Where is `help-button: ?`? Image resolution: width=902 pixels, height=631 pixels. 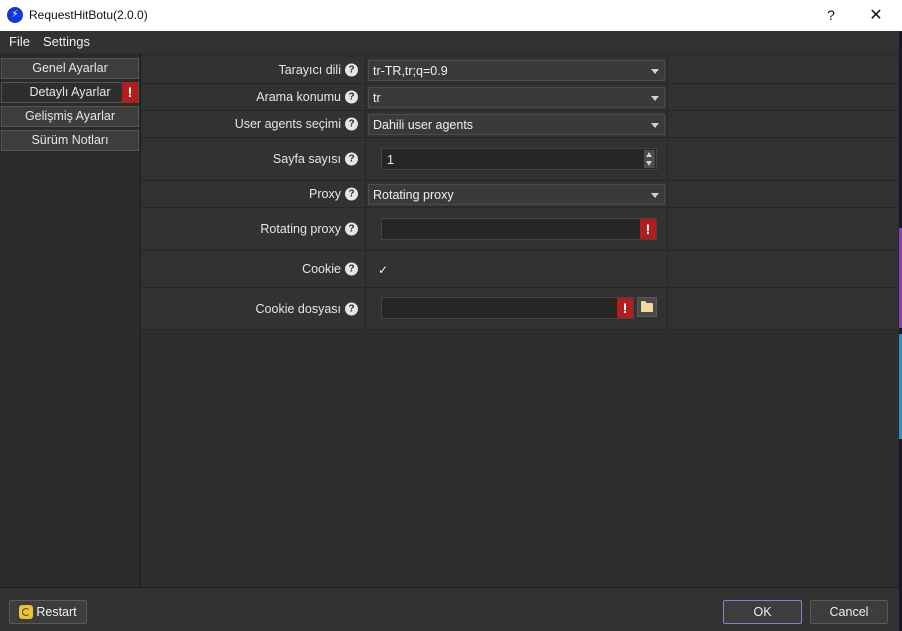
help-button: ? is located at coordinates (831, 15).